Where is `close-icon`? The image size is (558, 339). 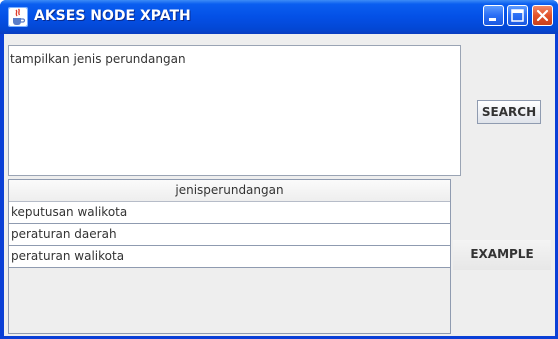 close-icon is located at coordinates (542, 15).